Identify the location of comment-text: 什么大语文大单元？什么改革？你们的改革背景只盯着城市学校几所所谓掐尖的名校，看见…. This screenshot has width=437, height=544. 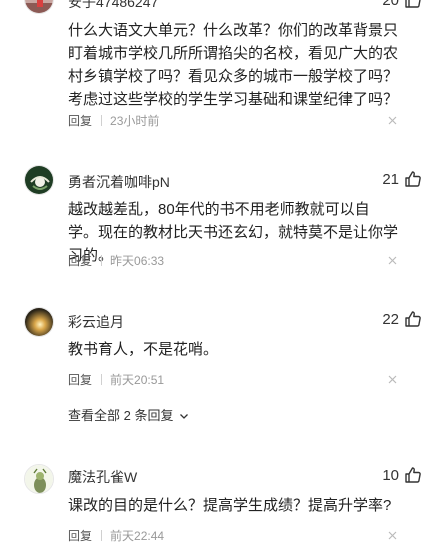
(233, 65).